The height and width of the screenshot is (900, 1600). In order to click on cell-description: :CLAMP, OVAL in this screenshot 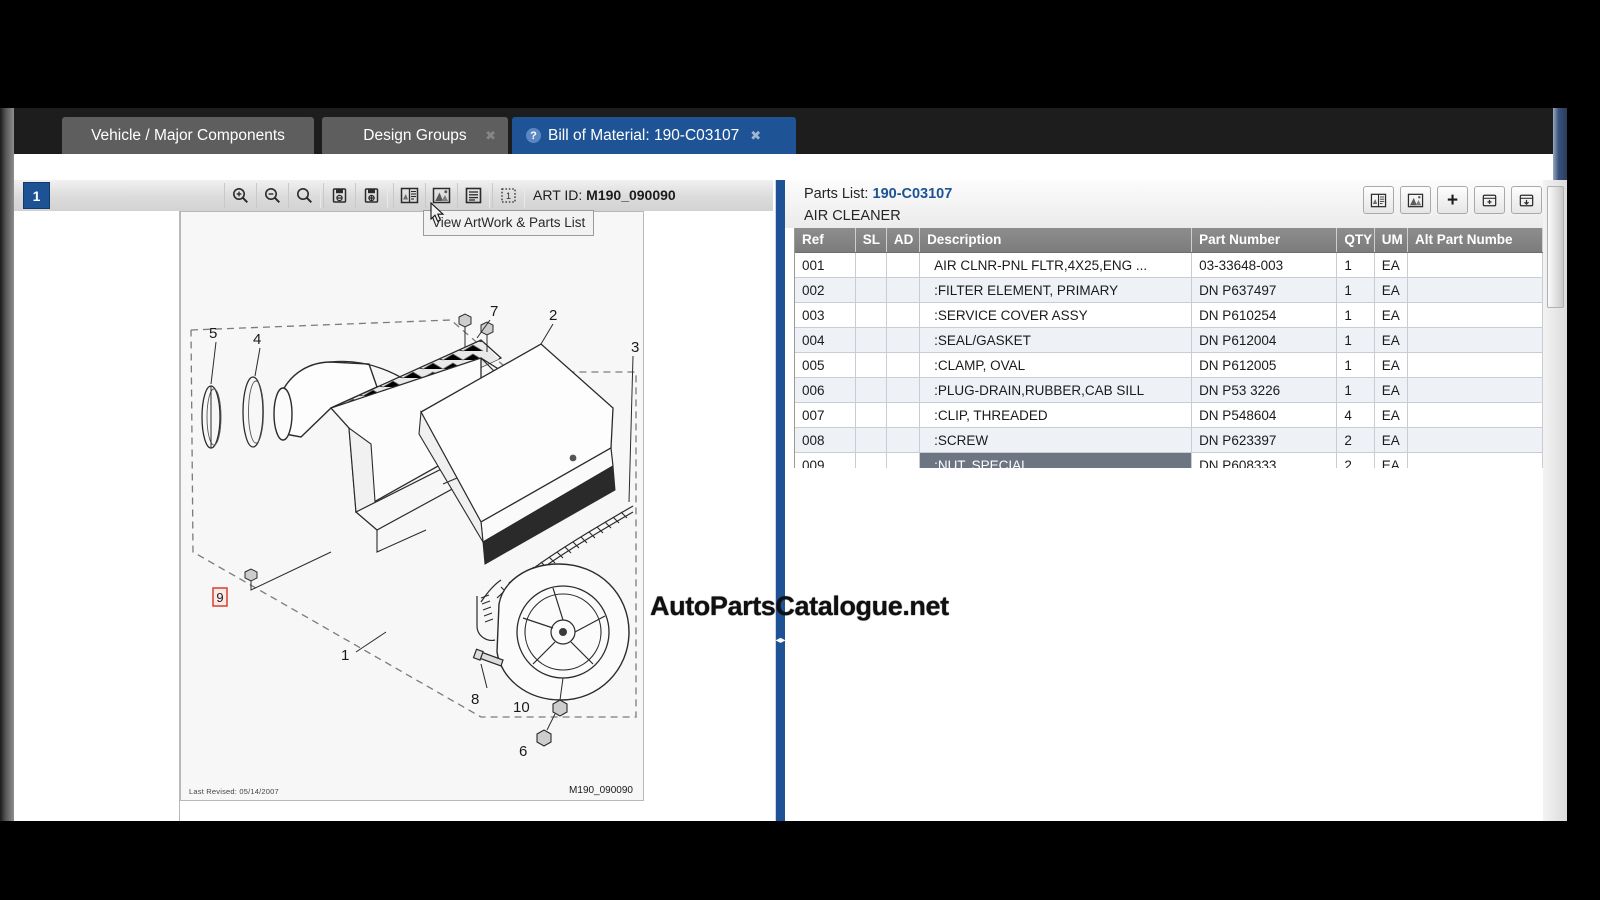, I will do `click(1056, 365)`.